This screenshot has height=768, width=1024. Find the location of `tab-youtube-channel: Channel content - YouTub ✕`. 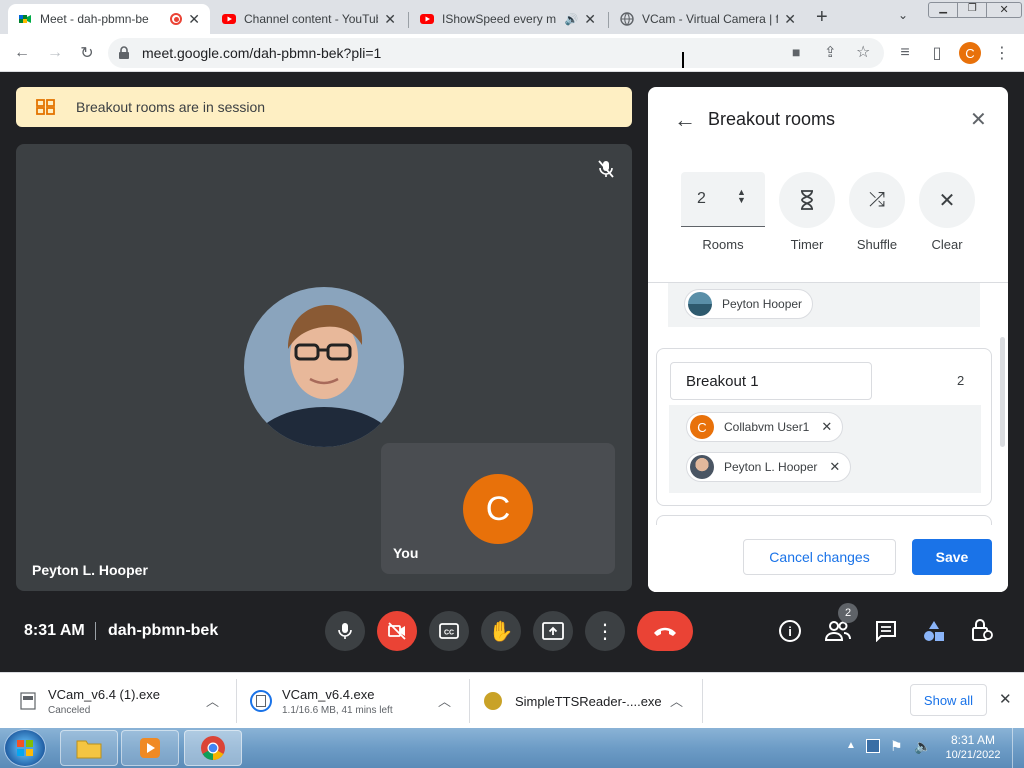

tab-youtube-channel: Channel content - YouTub ✕ is located at coordinates (309, 19).